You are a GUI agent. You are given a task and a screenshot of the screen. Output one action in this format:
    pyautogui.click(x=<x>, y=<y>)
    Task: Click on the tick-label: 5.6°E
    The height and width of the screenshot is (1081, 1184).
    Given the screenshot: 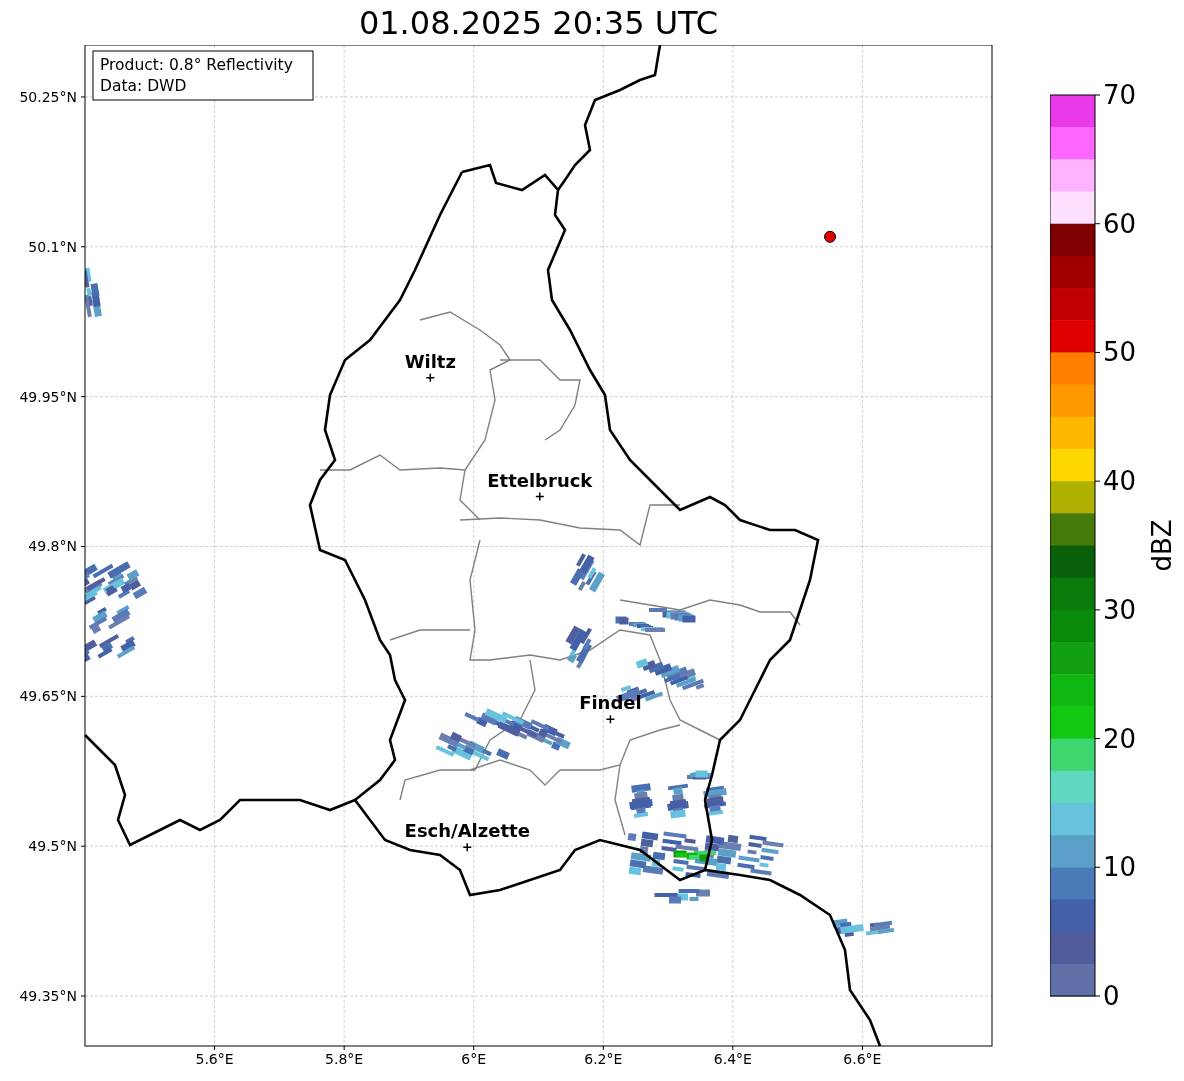 What is the action you would take?
    pyautogui.click(x=214, y=1059)
    